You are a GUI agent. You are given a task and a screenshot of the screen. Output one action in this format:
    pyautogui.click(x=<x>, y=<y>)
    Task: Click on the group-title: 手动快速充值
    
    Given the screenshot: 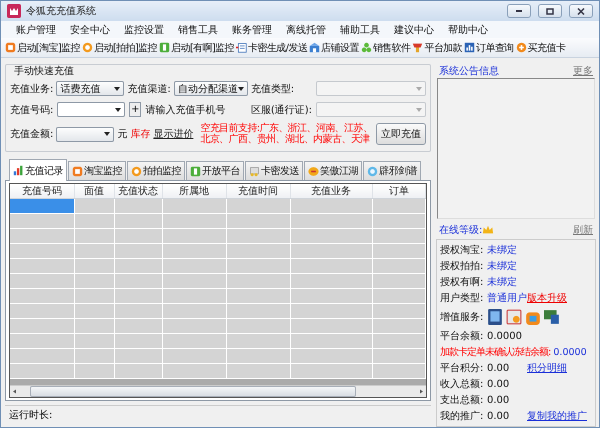 What is the action you would take?
    pyautogui.click(x=44, y=71)
    